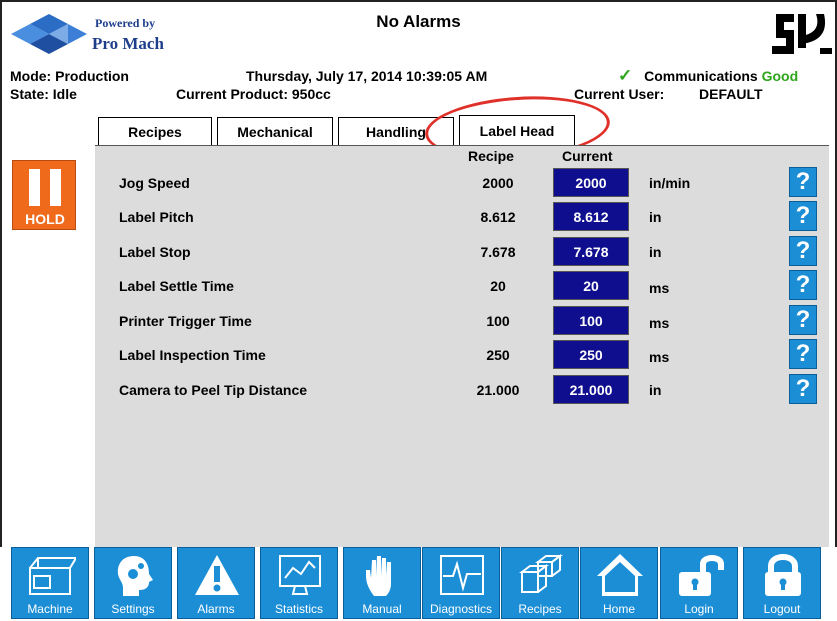  Describe the element at coordinates (701, 575) in the screenshot. I see `unlock-icon` at that location.